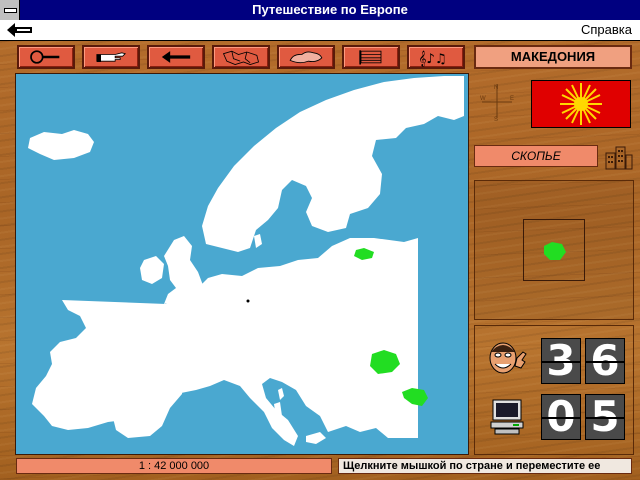 The image size is (640, 480). I want to click on map-scale-status: 1 : 42 000 000, so click(174, 466).